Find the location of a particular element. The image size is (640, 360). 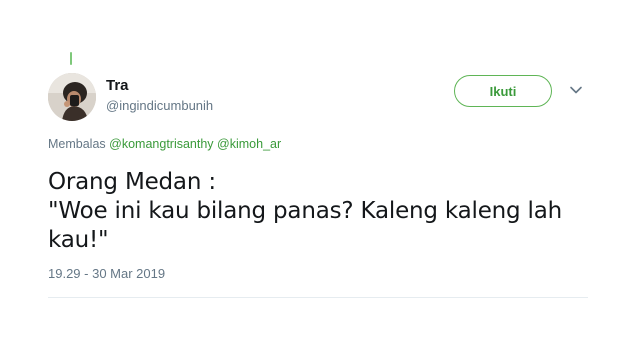

tweet-timestamp: 19.29 - 30 Mar 2019 is located at coordinates (106, 273).